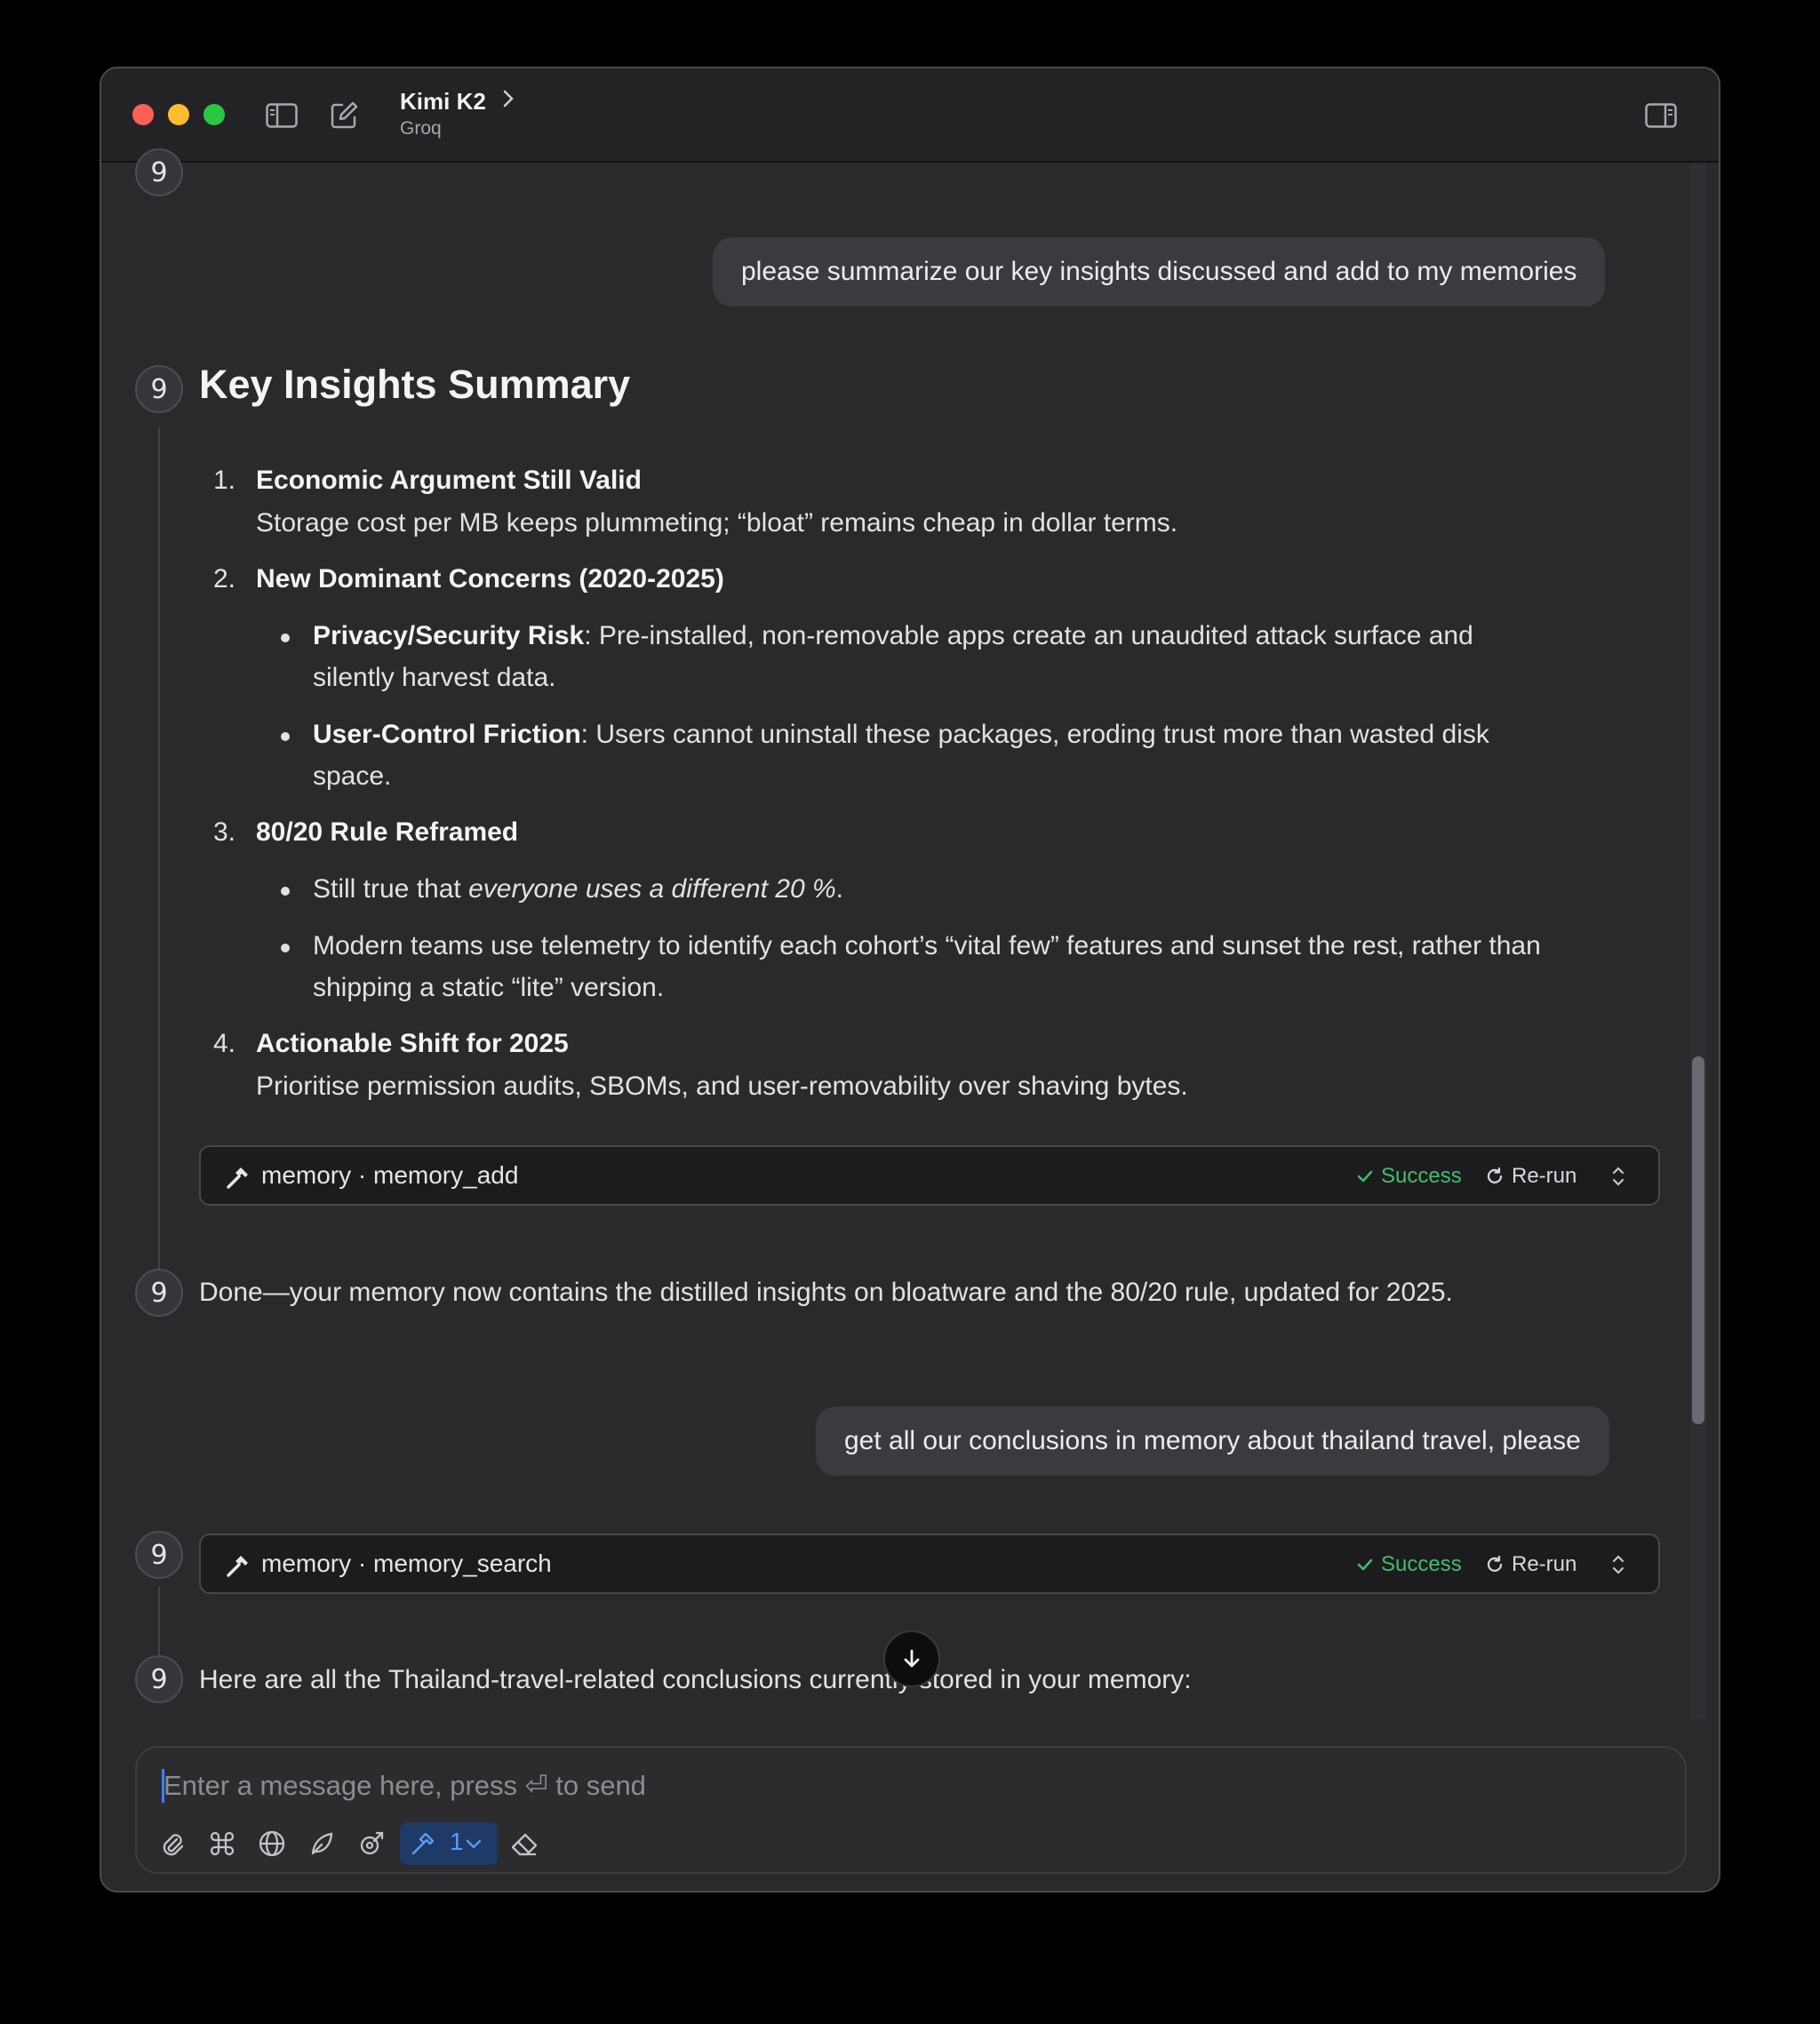  Describe the element at coordinates (1698, 941) in the screenshot. I see `scrollbar-track` at that location.